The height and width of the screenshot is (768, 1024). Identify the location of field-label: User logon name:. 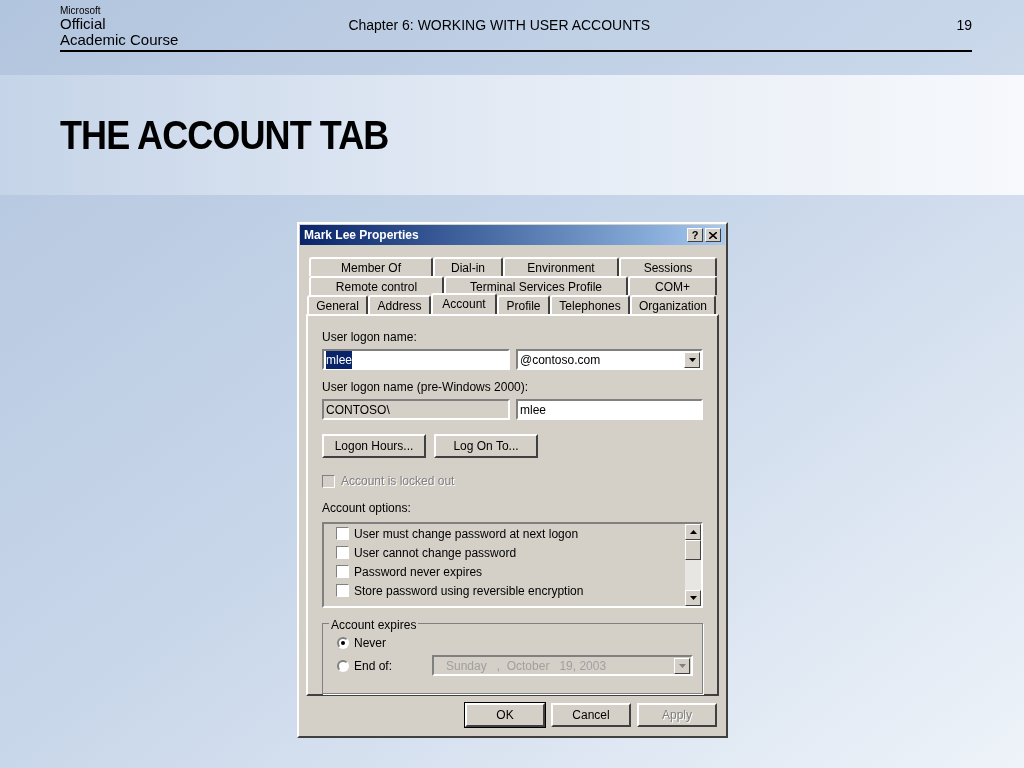
(370, 337).